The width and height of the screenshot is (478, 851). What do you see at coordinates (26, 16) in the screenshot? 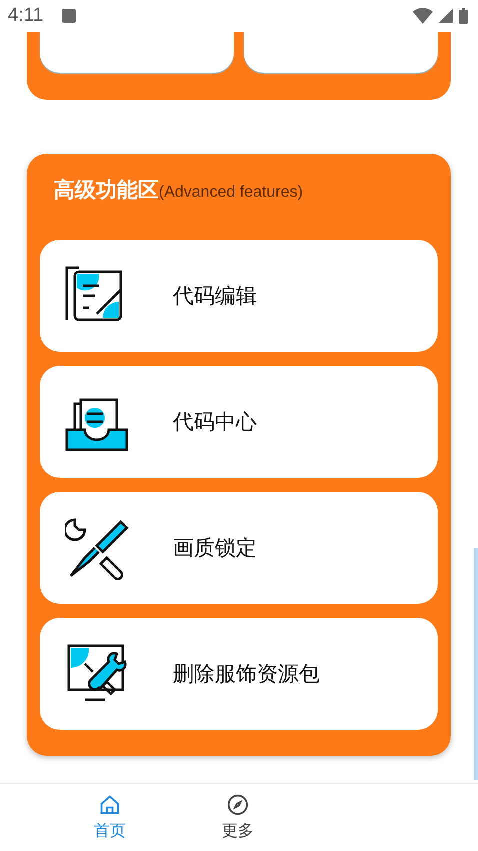
I see `status-time: 4:11` at bounding box center [26, 16].